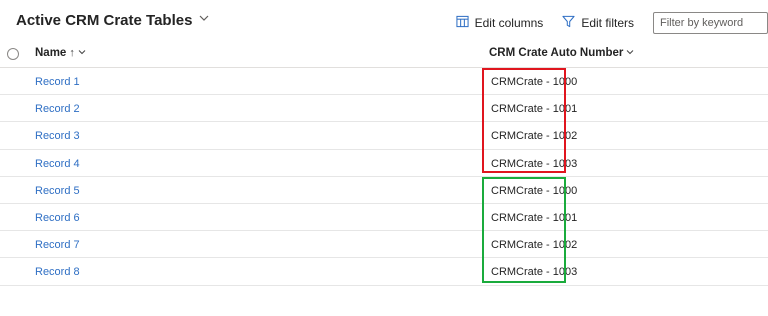 This screenshot has height=316, width=768. What do you see at coordinates (104, 20) in the screenshot?
I see `view-title: Active CRM Crate Tables` at bounding box center [104, 20].